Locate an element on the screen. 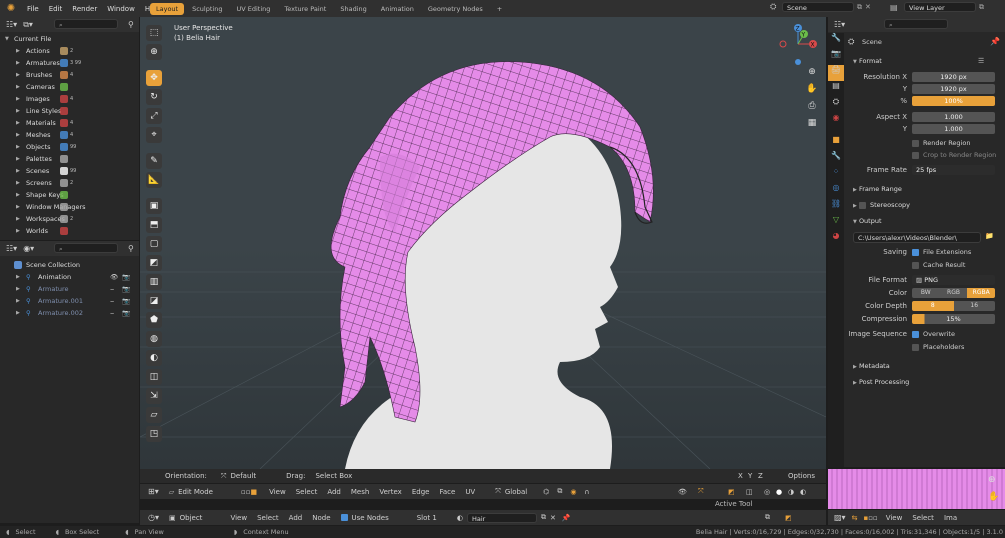  tab-shading: Shading is located at coordinates (353, 9).